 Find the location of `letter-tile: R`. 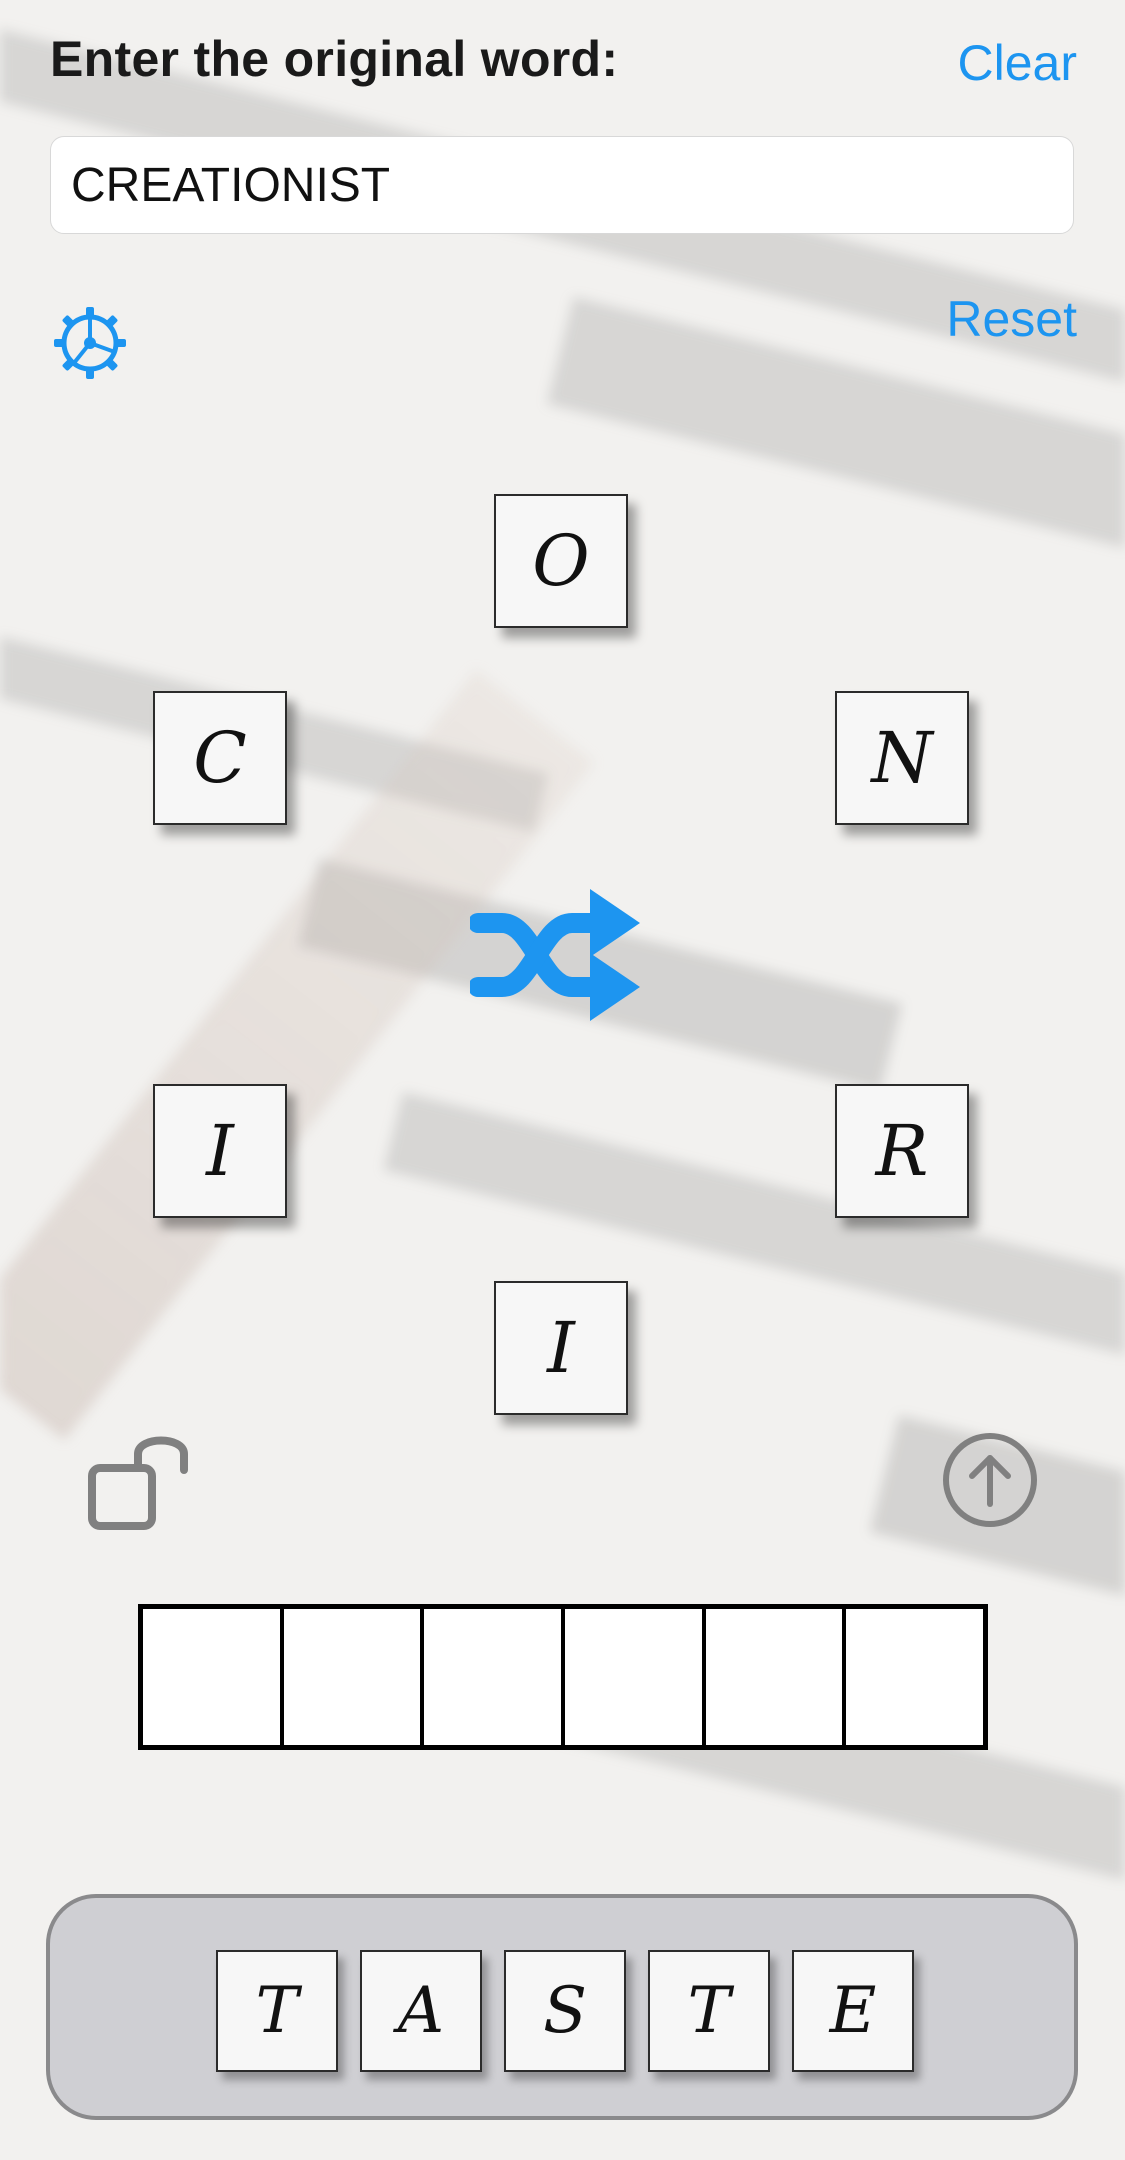

letter-tile: R is located at coordinates (902, 1151).